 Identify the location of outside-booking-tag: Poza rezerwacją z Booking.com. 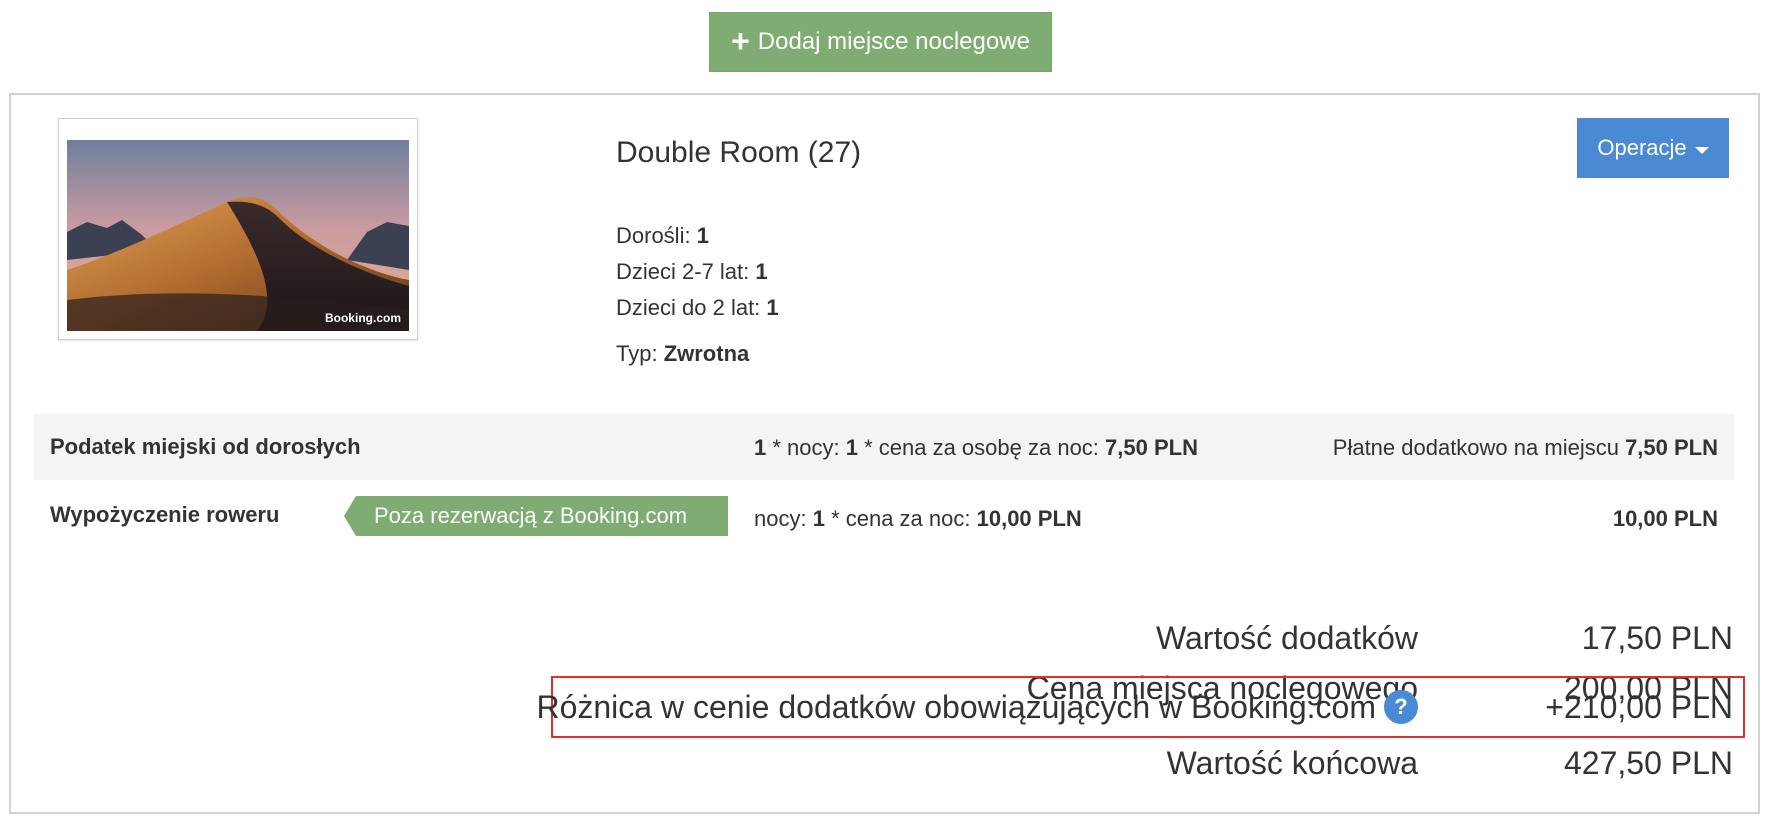
(536, 516).